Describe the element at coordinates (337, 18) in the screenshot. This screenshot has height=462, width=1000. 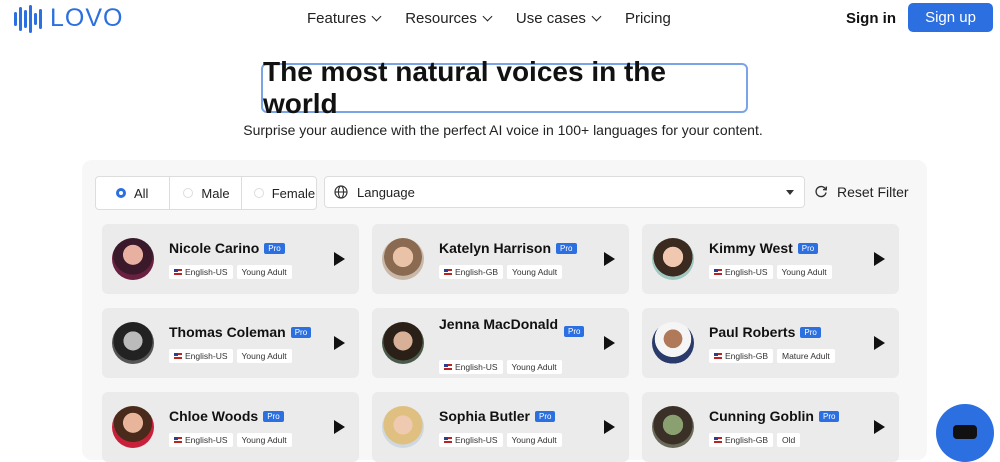
I see `menu-features-label: Features` at that location.